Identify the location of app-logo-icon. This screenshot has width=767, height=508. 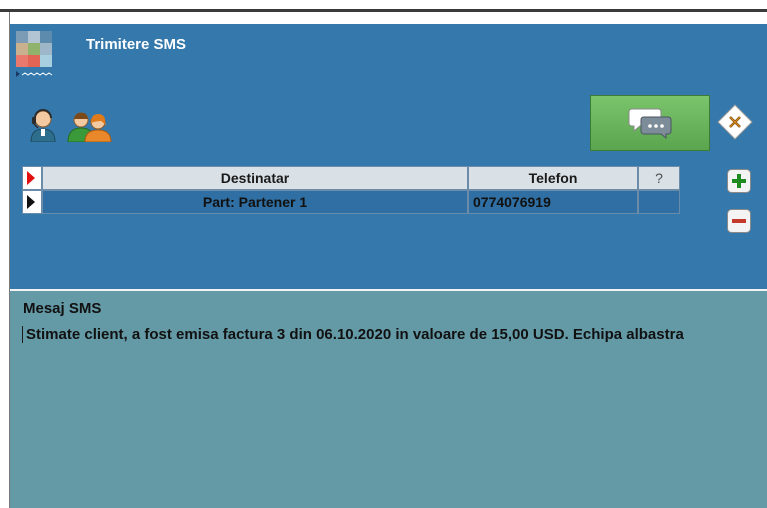
(34, 49).